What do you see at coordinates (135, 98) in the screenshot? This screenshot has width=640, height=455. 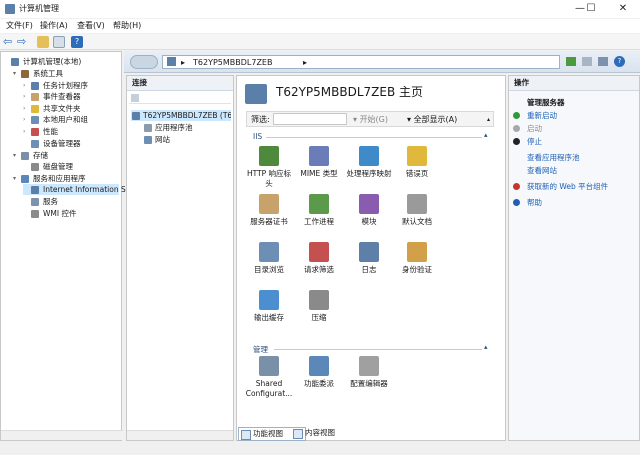 I see `connect-icon` at bounding box center [135, 98].